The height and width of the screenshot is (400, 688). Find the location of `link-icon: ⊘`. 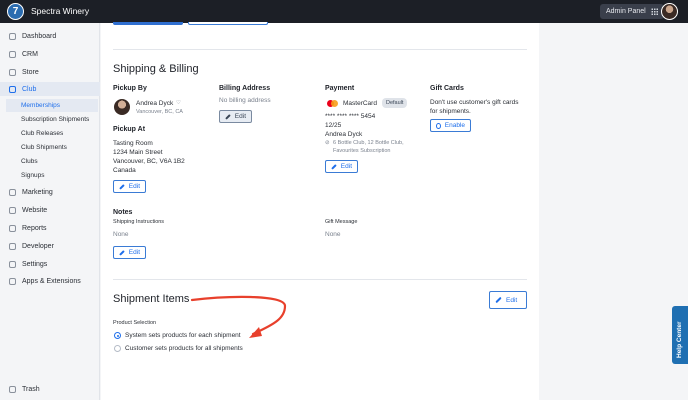

link-icon: ⊘ is located at coordinates (327, 143).